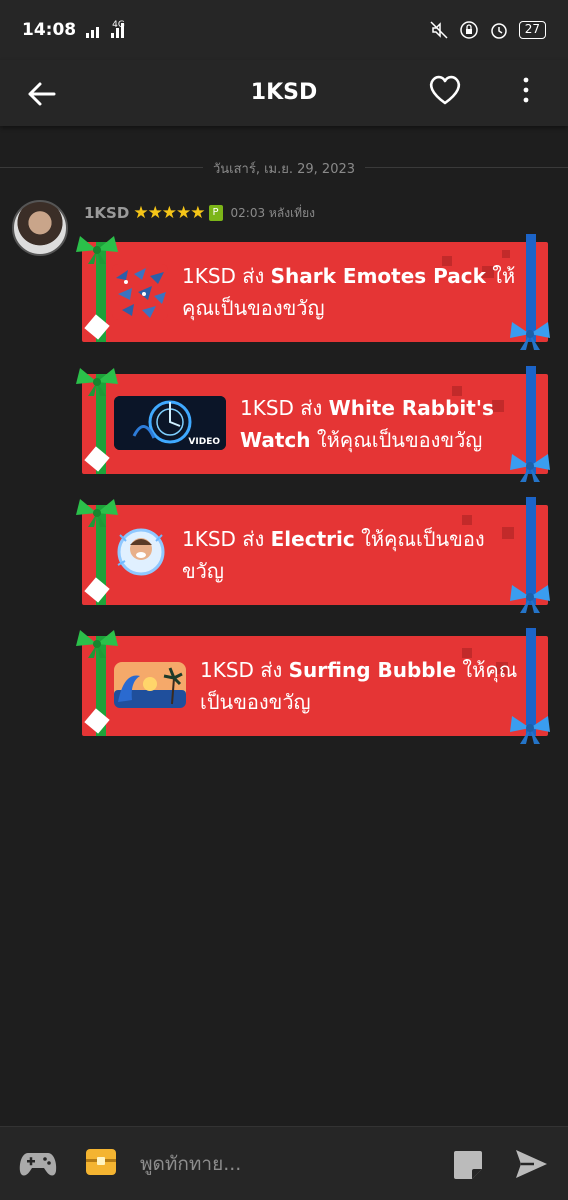 The height and width of the screenshot is (1200, 568). I want to click on mute-icon, so click(439, 30).